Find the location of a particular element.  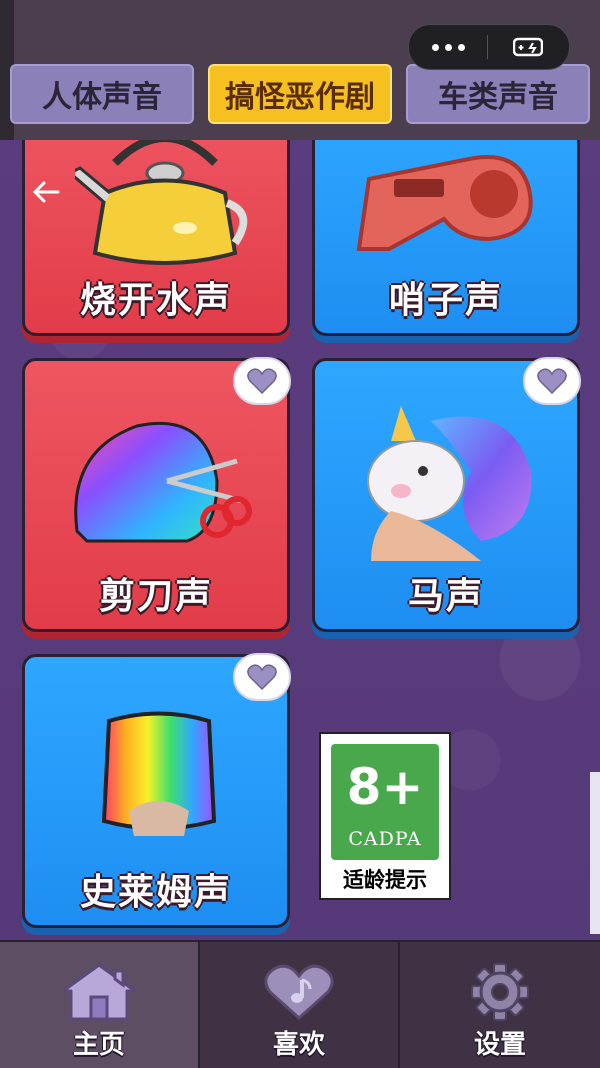

age-rating-panel: 8+ CADPA is located at coordinates (385, 802).